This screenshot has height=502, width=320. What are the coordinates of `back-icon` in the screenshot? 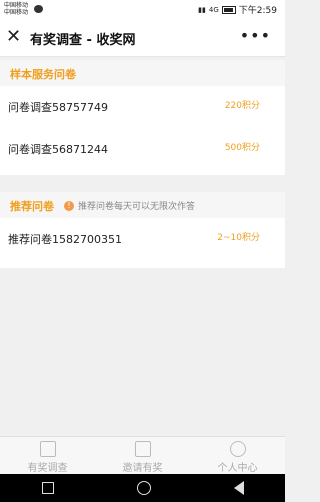 It's located at (238, 488).